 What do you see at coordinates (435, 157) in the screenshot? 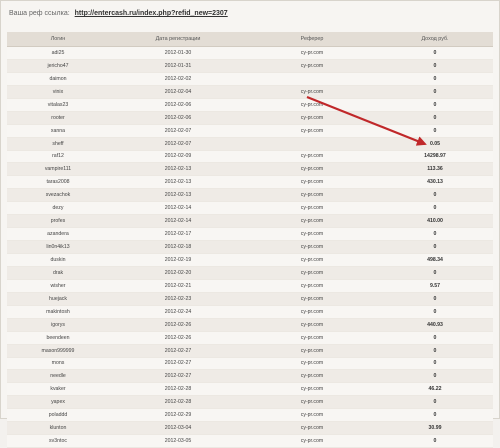
I see `cell-income: 14298.97` at bounding box center [435, 157].